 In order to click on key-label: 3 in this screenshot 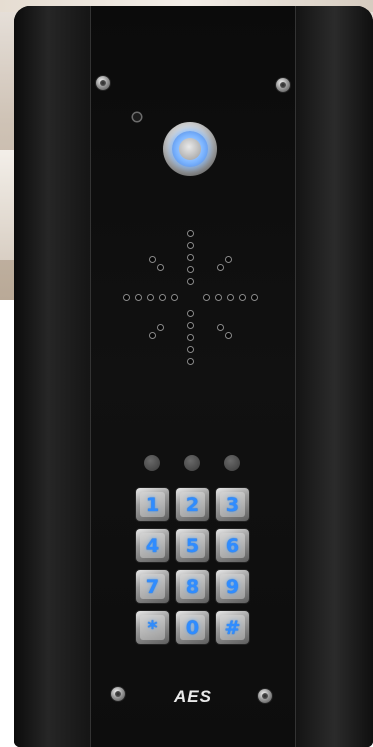, I will do `click(232, 504)`.